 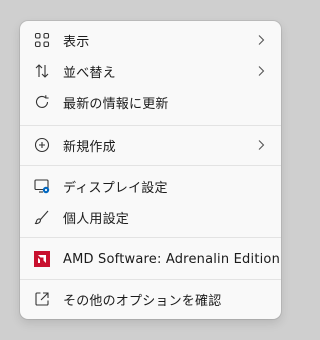 I want to click on menu-item-refresh: 最新の情報に更新, so click(x=150, y=102).